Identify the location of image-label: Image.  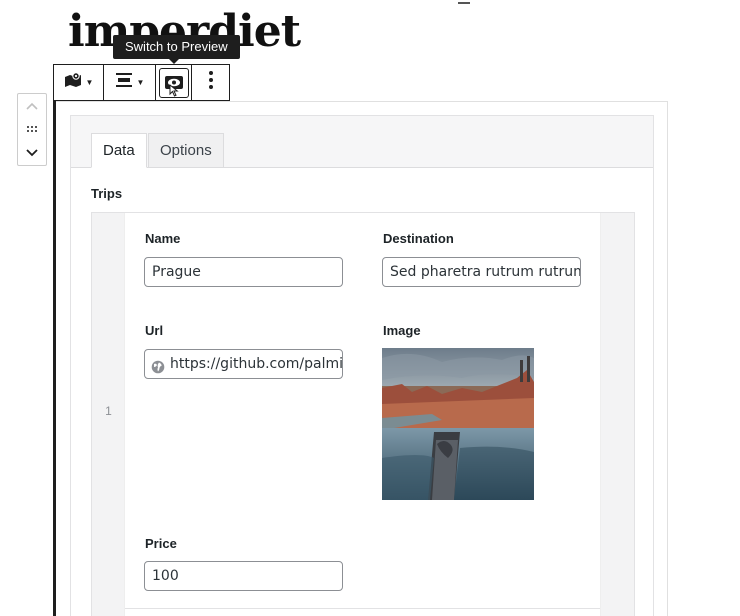
(402, 330).